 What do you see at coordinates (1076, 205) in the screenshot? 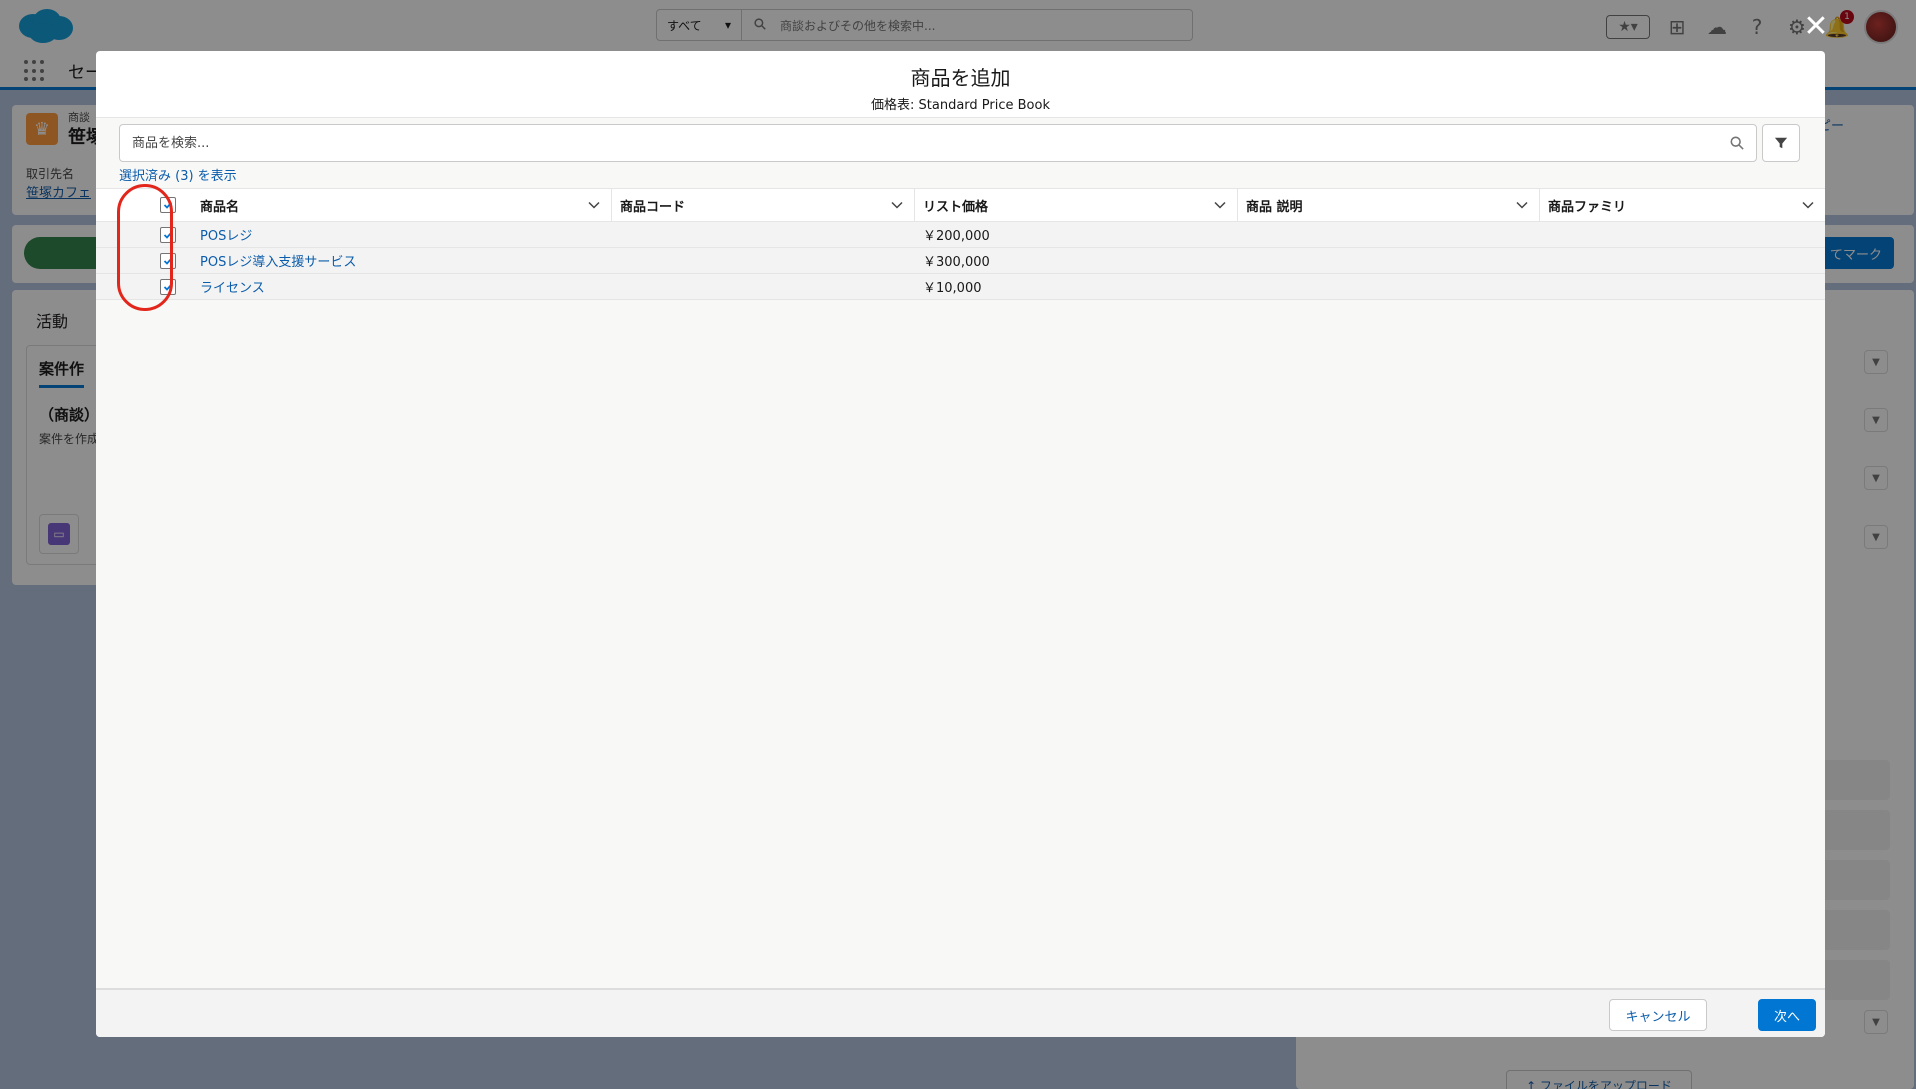
I see `column-header-price: リスト価格` at bounding box center [1076, 205].